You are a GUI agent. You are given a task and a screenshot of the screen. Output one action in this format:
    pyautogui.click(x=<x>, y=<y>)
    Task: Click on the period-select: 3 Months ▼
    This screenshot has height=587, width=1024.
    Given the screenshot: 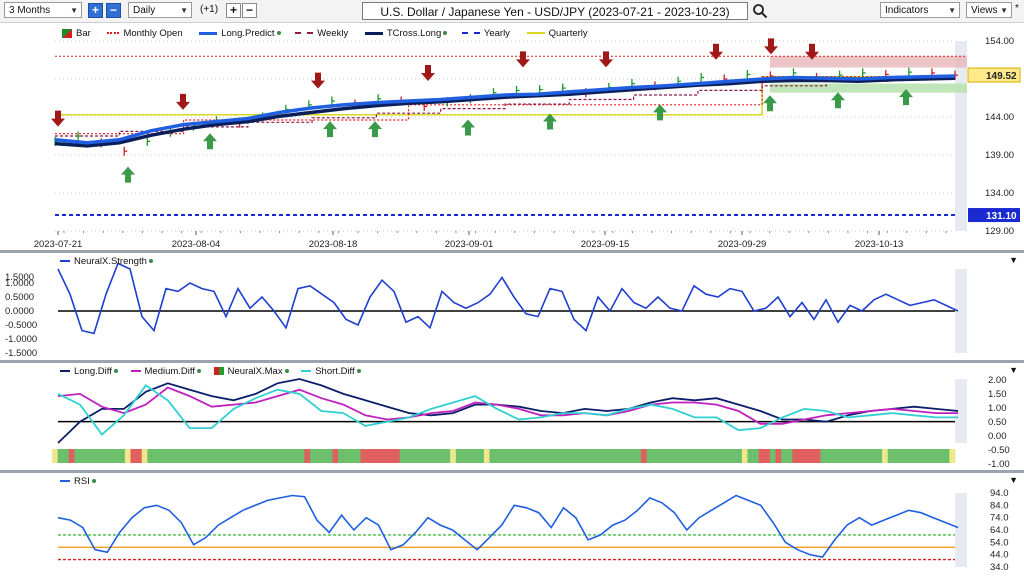 What is the action you would take?
    pyautogui.click(x=43, y=10)
    